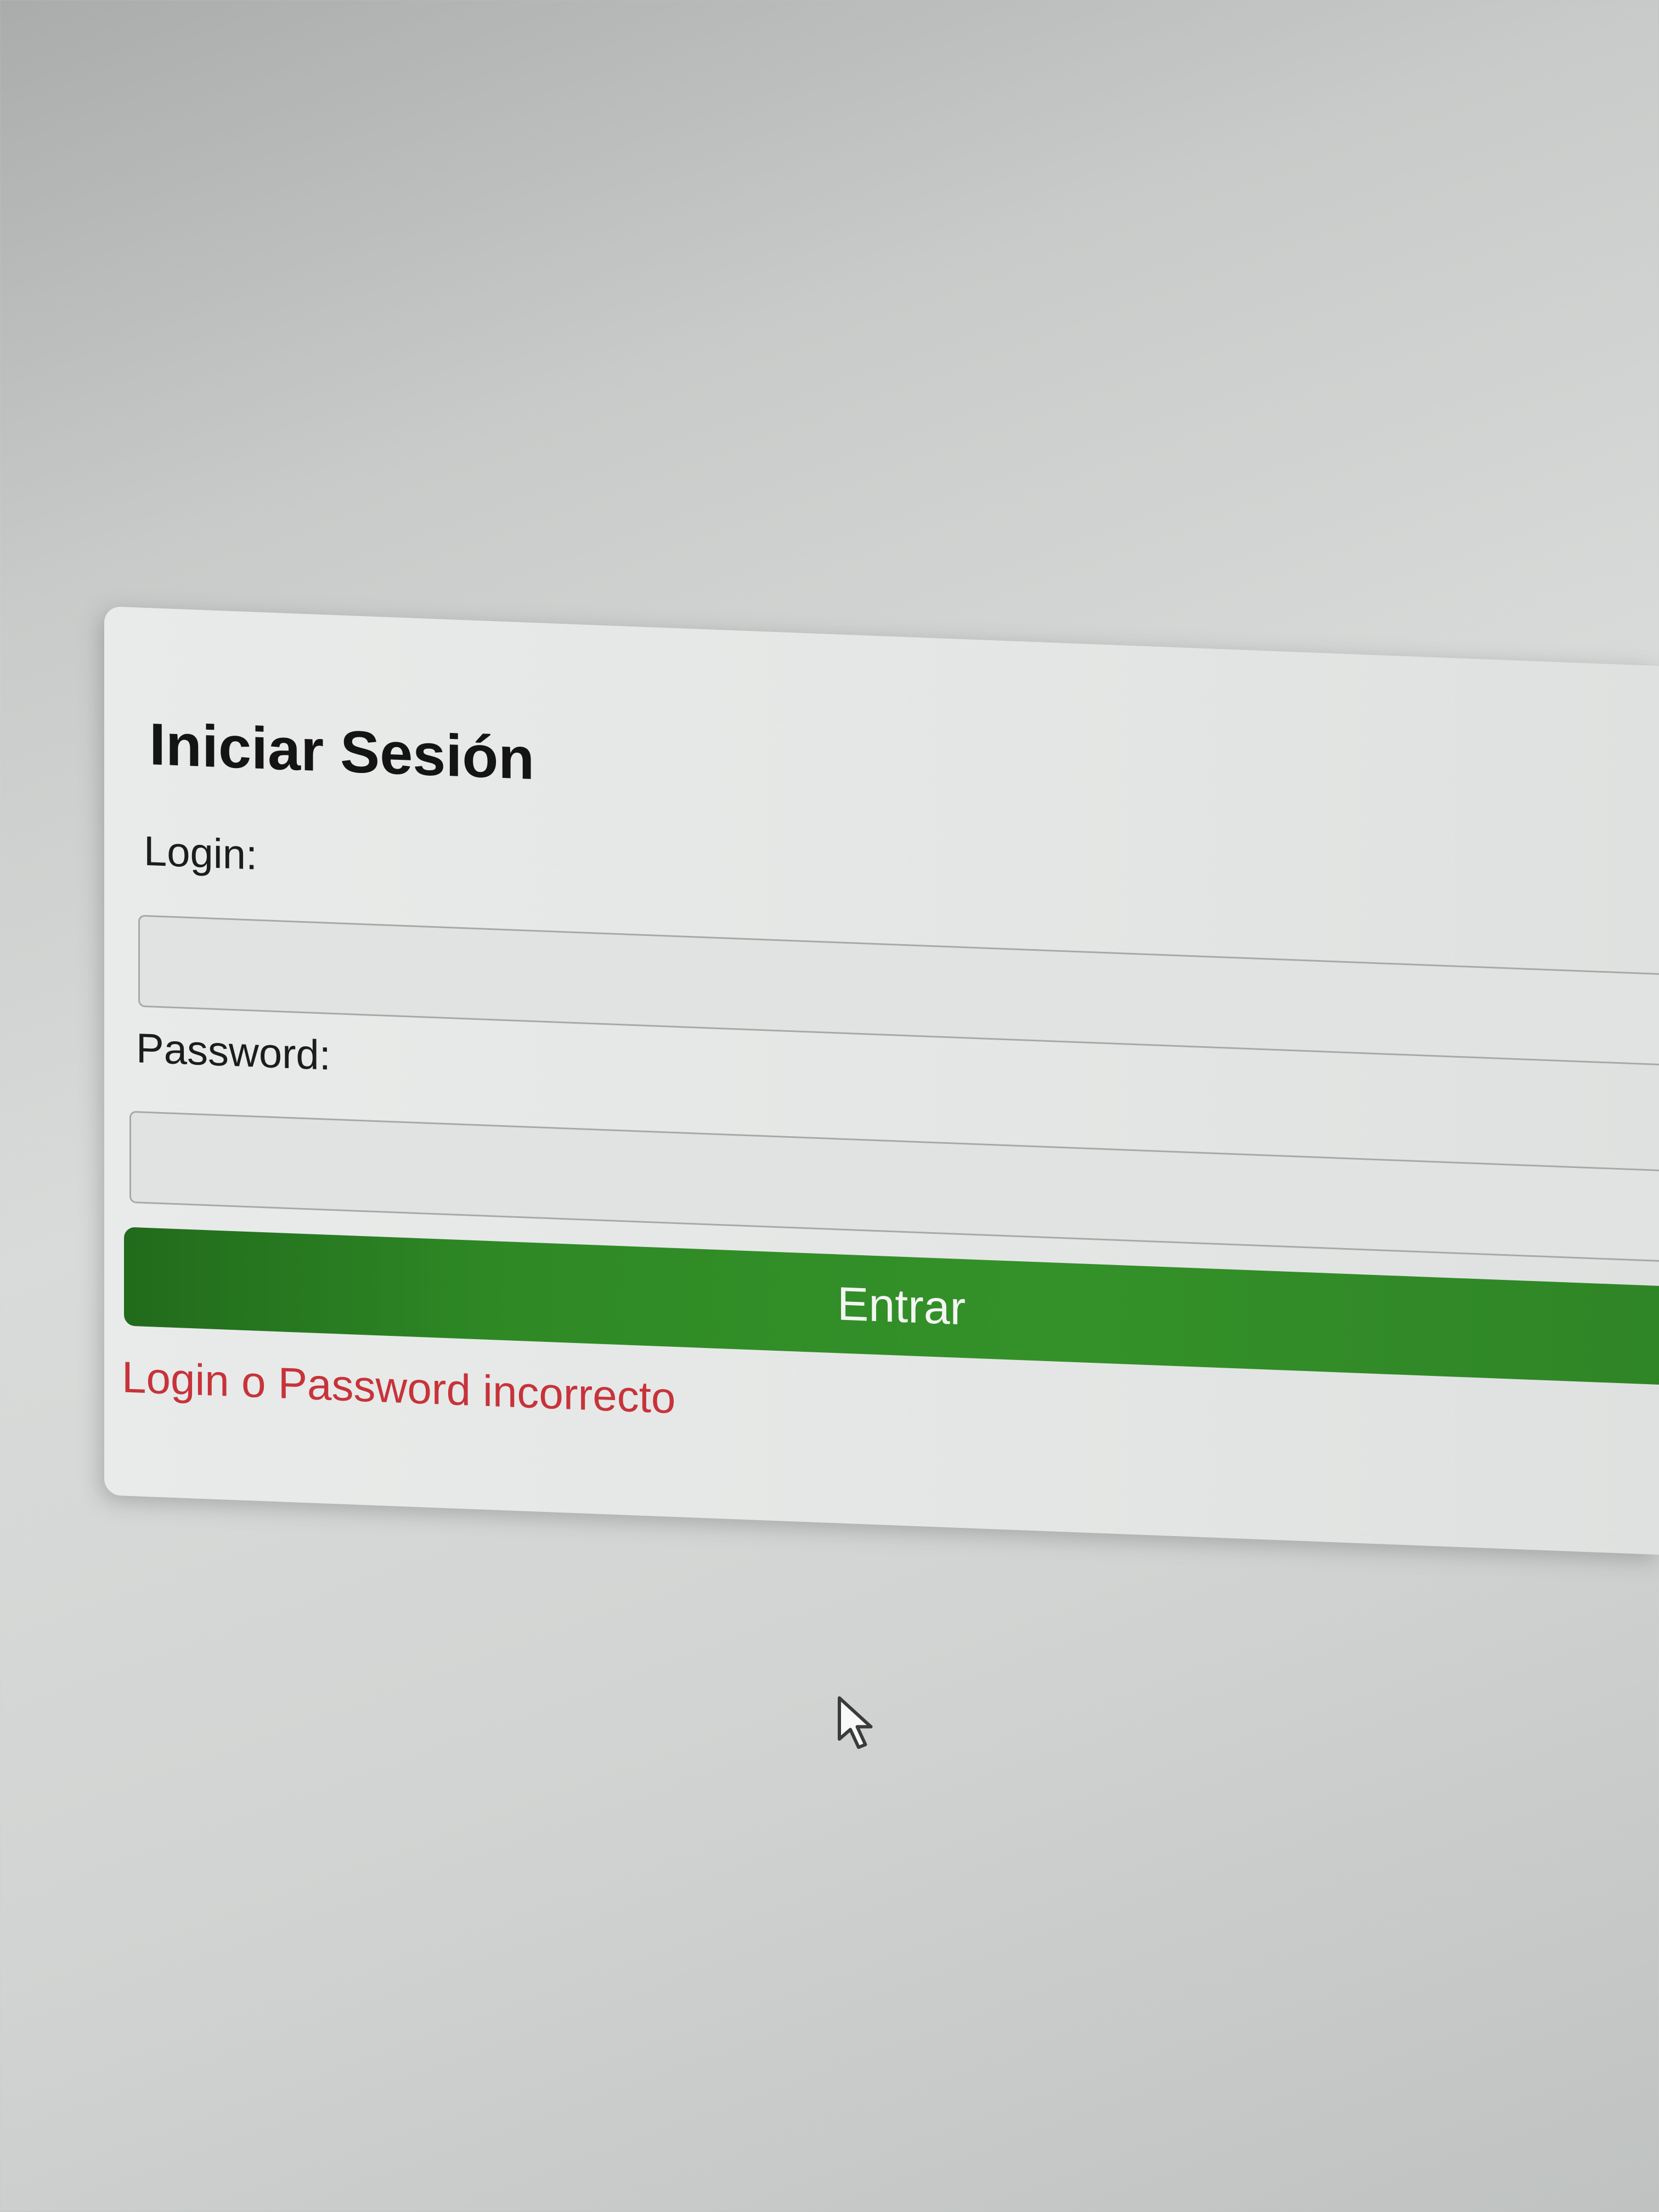  Describe the element at coordinates (342, 751) in the screenshot. I see `page-title: Iniciar Sesión` at that location.